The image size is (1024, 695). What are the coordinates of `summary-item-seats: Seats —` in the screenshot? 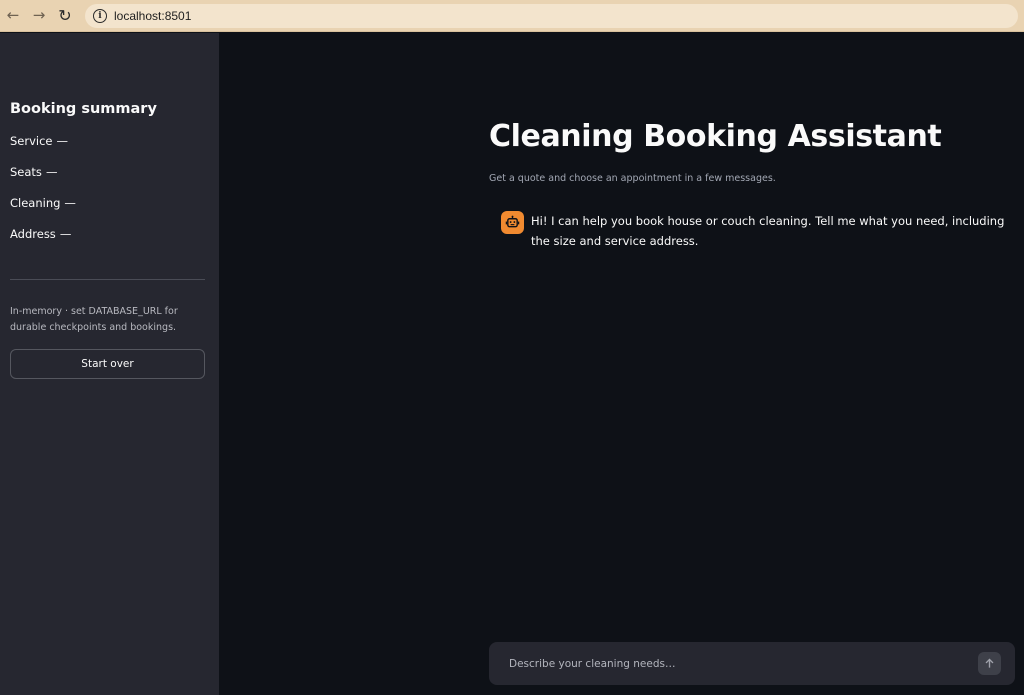 It's located at (33, 172).